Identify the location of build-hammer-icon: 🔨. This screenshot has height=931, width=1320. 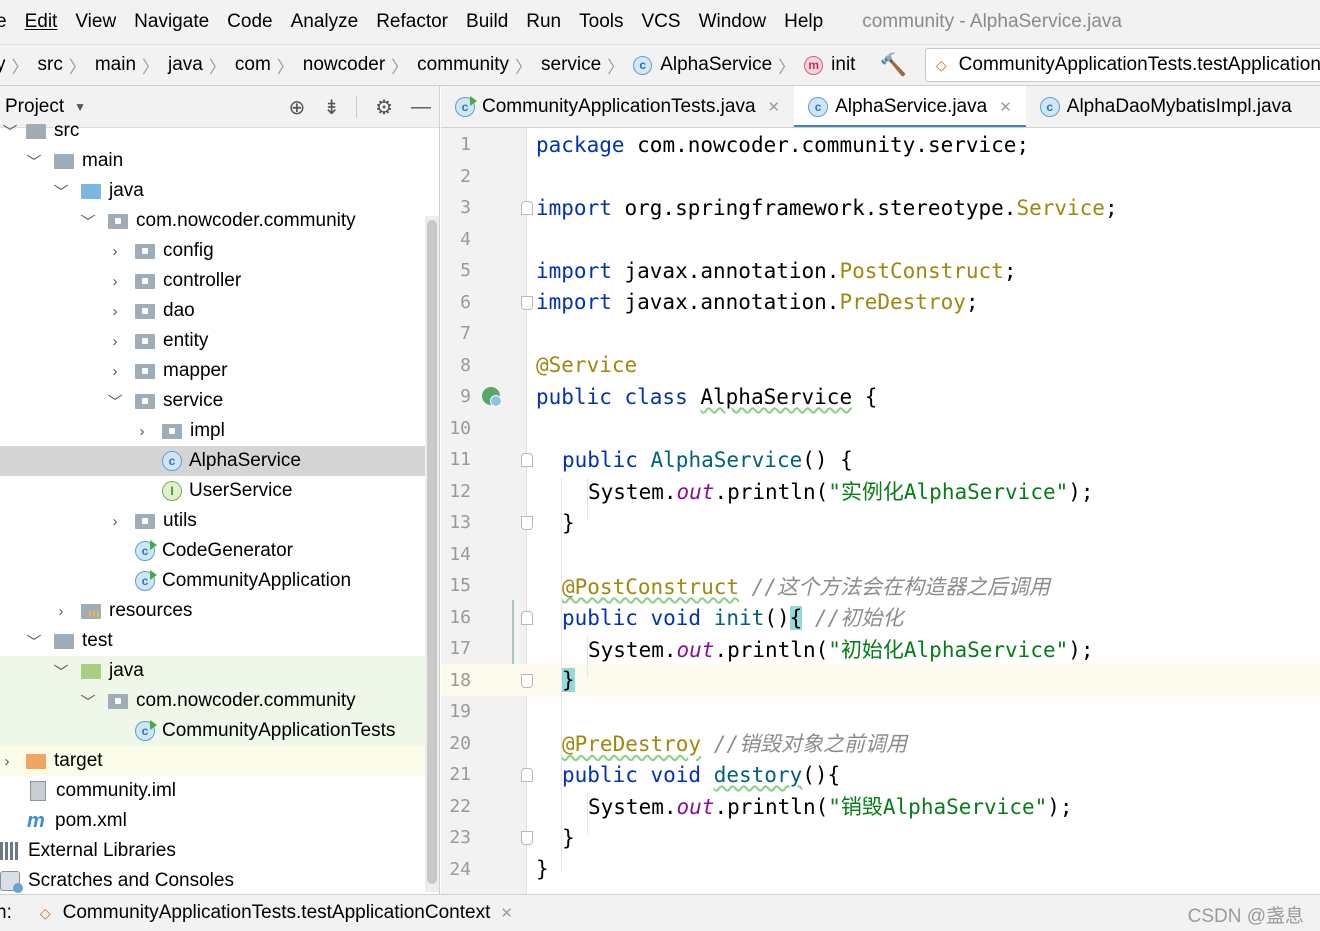
(892, 65).